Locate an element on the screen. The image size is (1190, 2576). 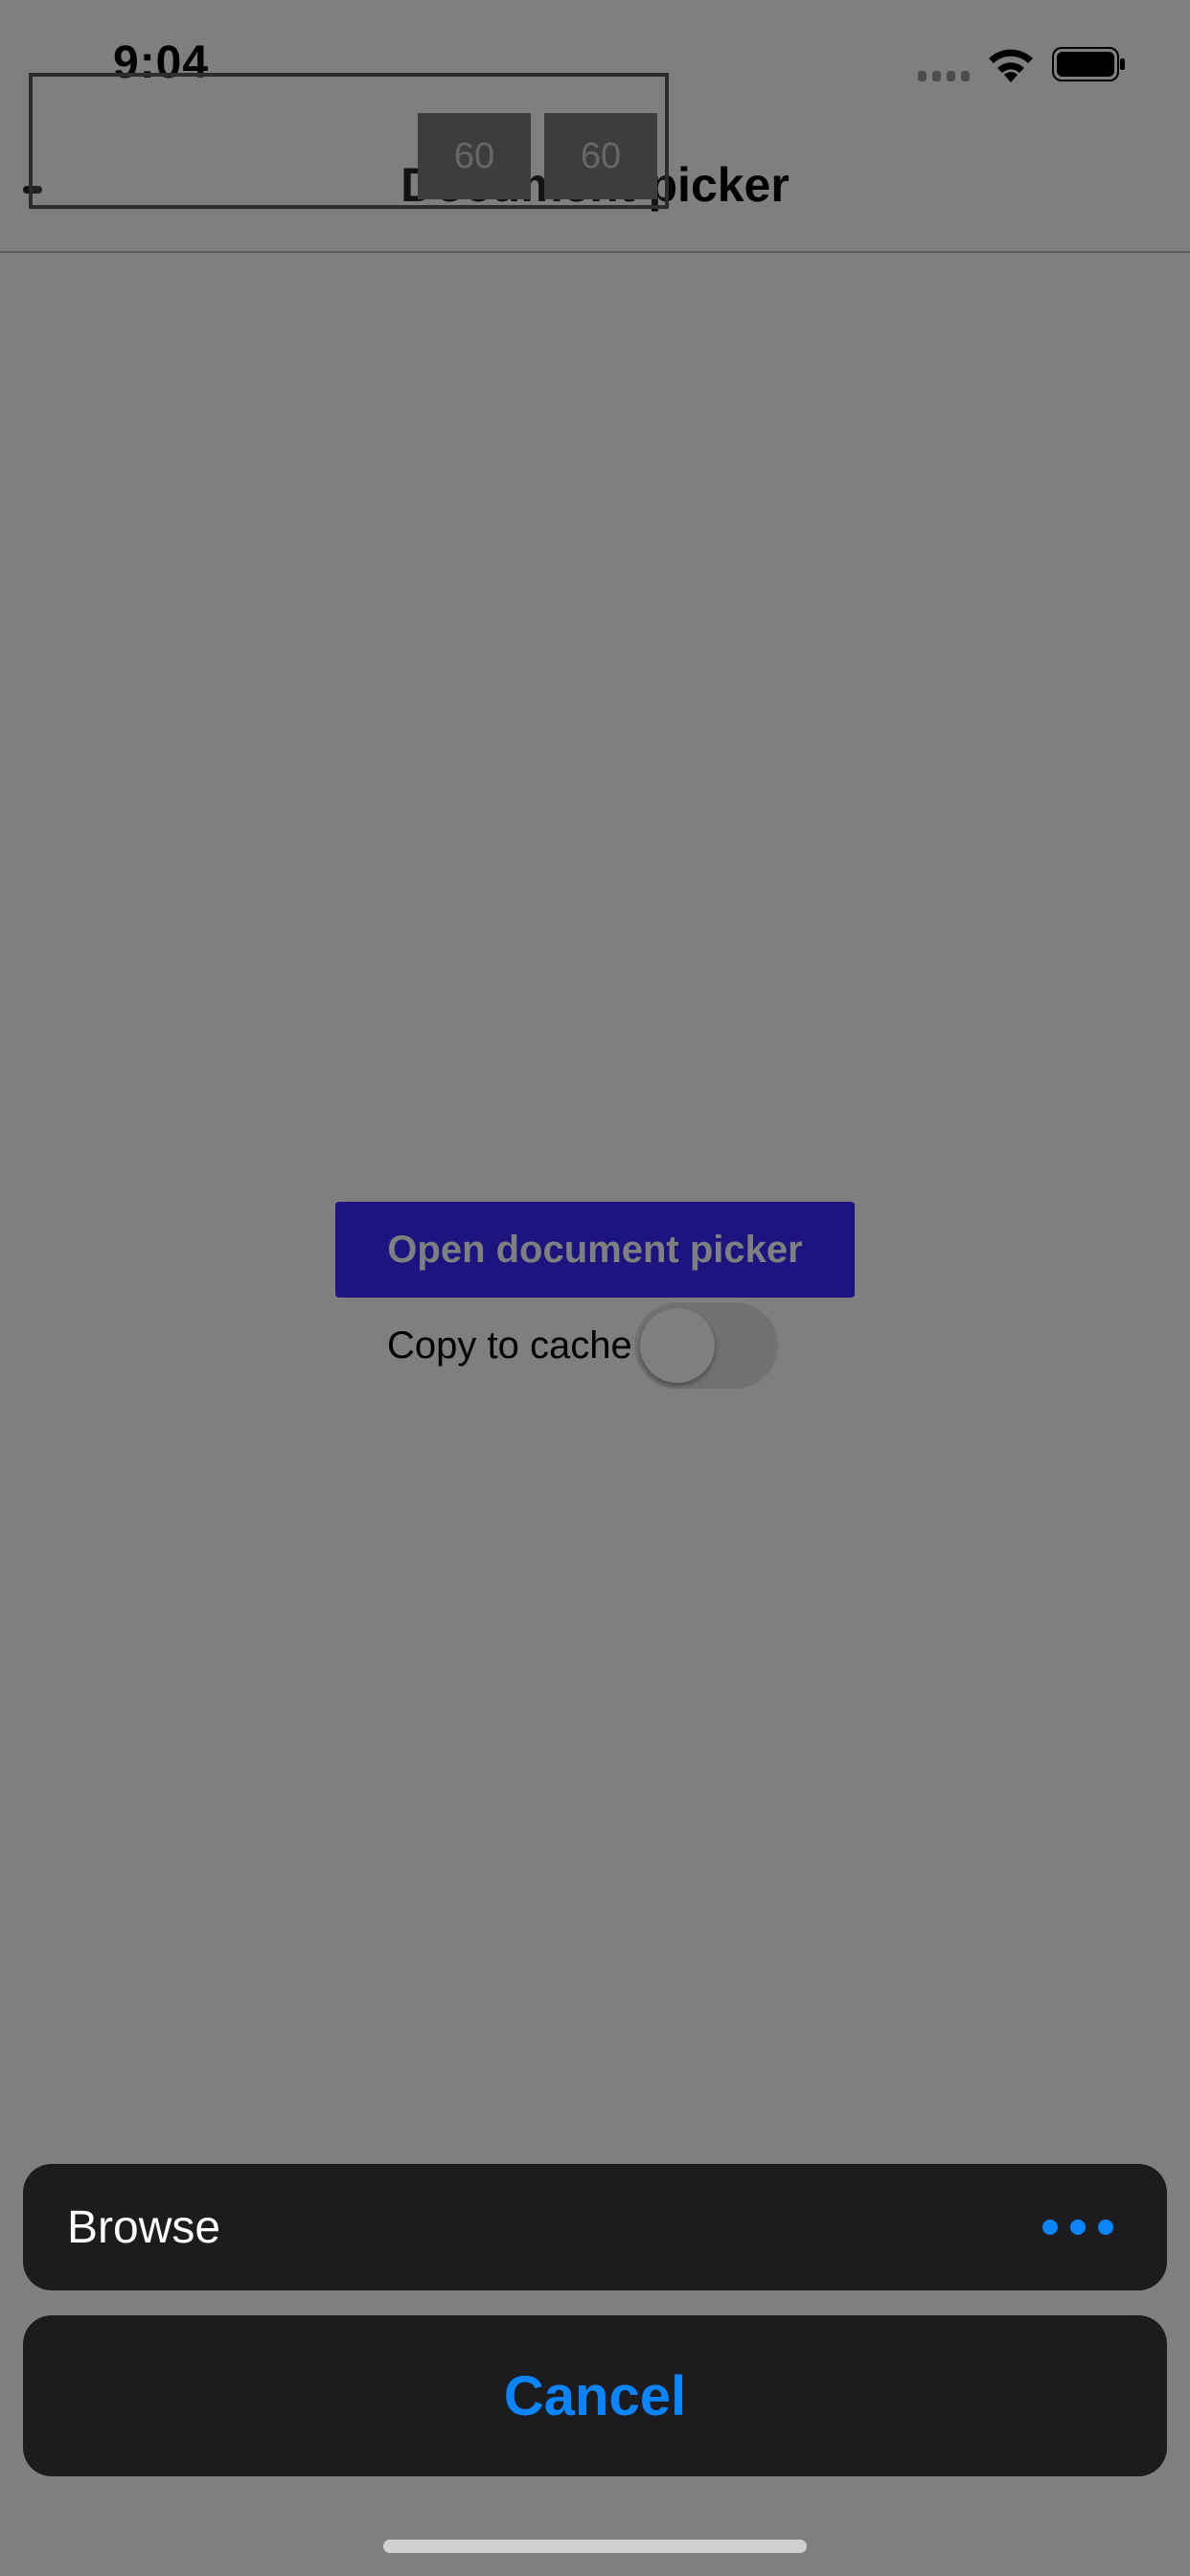
cancel-button: Cancel is located at coordinates (595, 2395).